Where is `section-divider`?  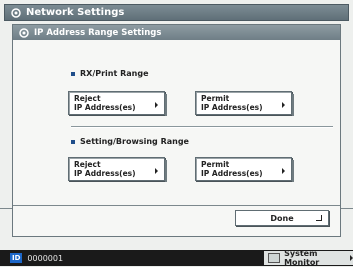 section-divider is located at coordinates (202, 127).